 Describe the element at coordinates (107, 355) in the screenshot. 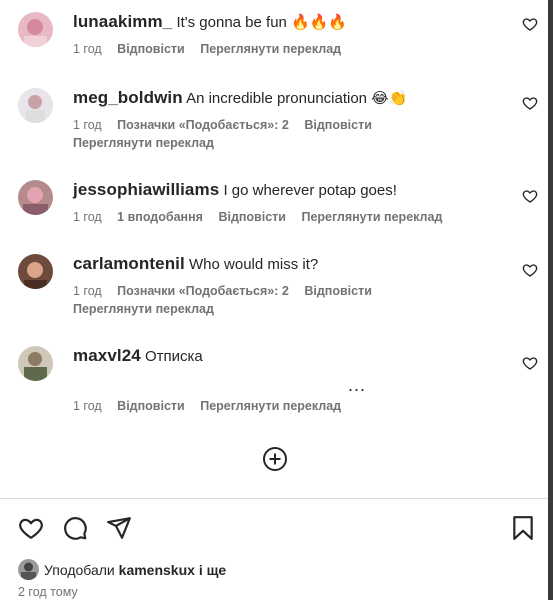

I see `comment-username: maxvl24` at that location.